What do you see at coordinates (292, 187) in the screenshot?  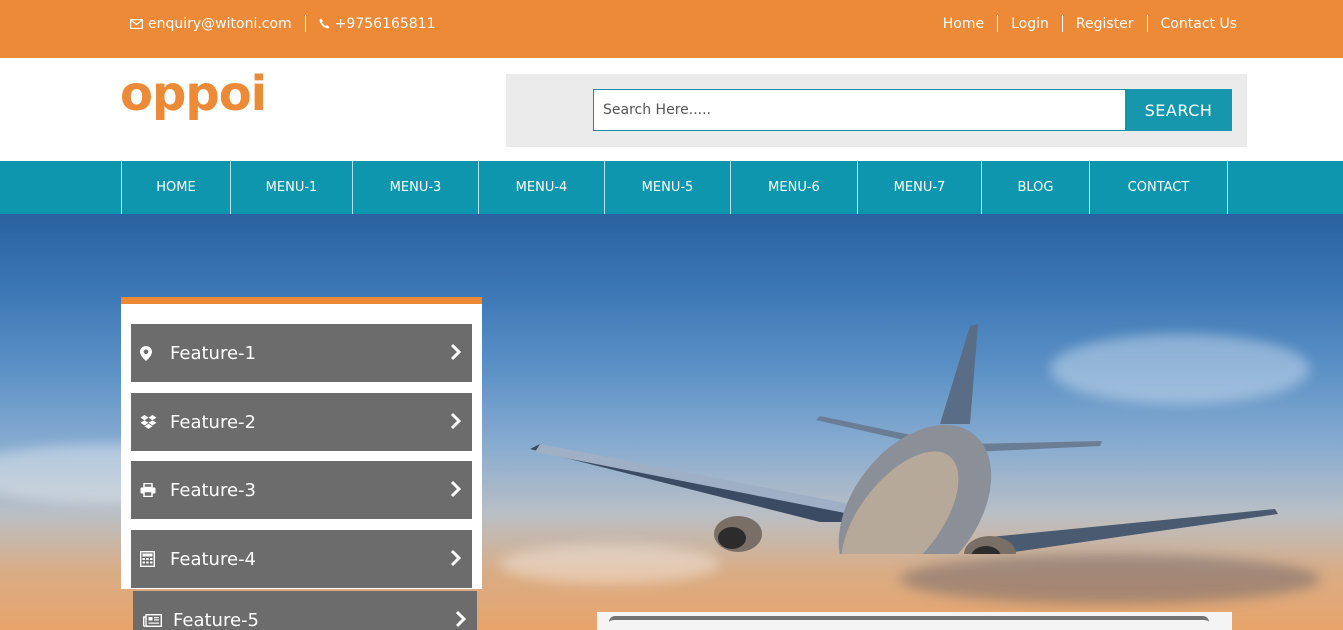 I see `nav-item-menu-1: MENU-1` at bounding box center [292, 187].